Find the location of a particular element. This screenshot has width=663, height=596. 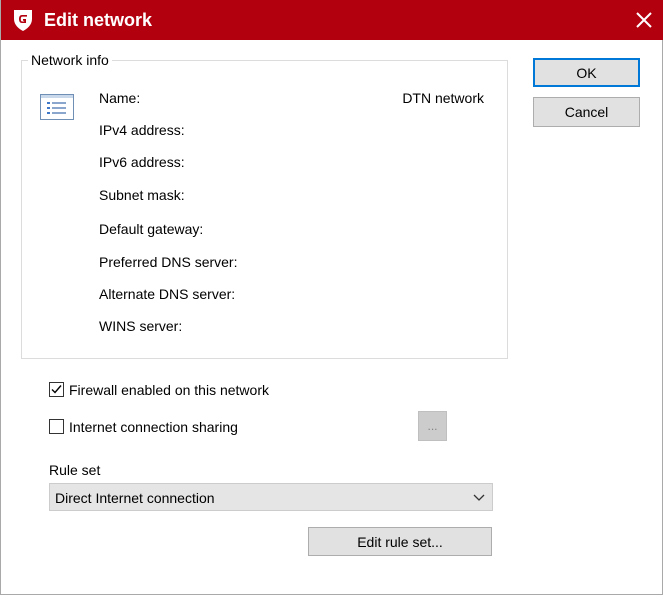

ipv4-label: IPv4 address: is located at coordinates (142, 130).